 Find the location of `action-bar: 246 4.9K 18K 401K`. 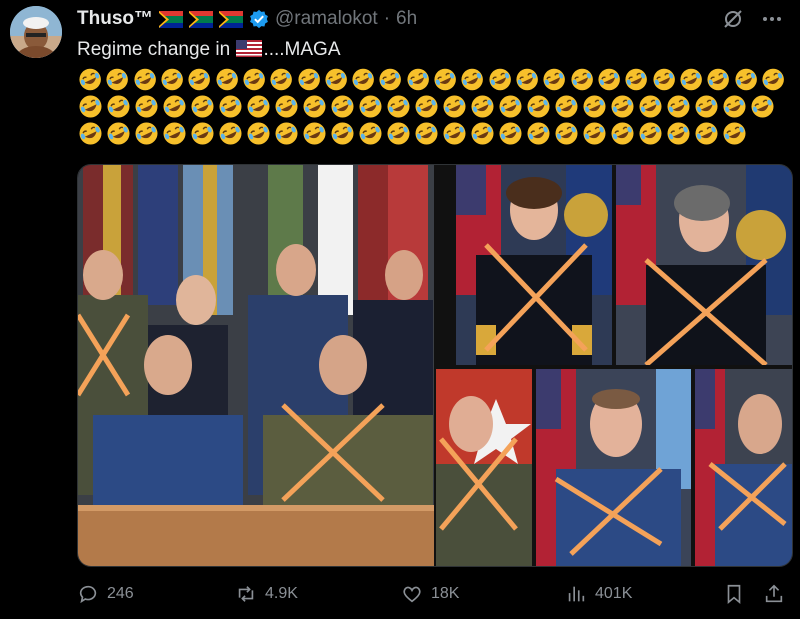

action-bar: 246 4.9K 18K 401K is located at coordinates (431, 598).